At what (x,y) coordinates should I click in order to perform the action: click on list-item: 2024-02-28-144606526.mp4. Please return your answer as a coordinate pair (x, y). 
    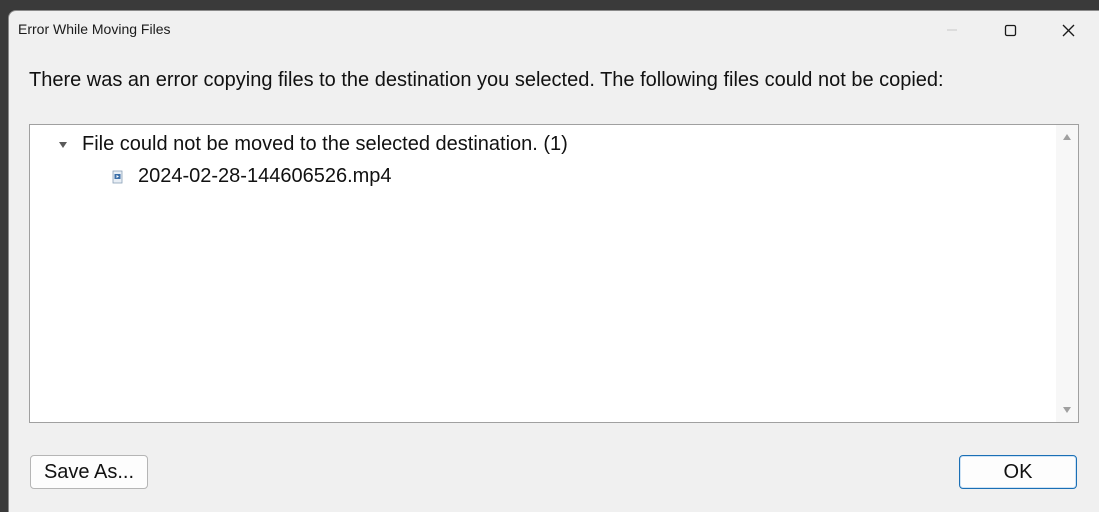
    Looking at the image, I should click on (252, 176).